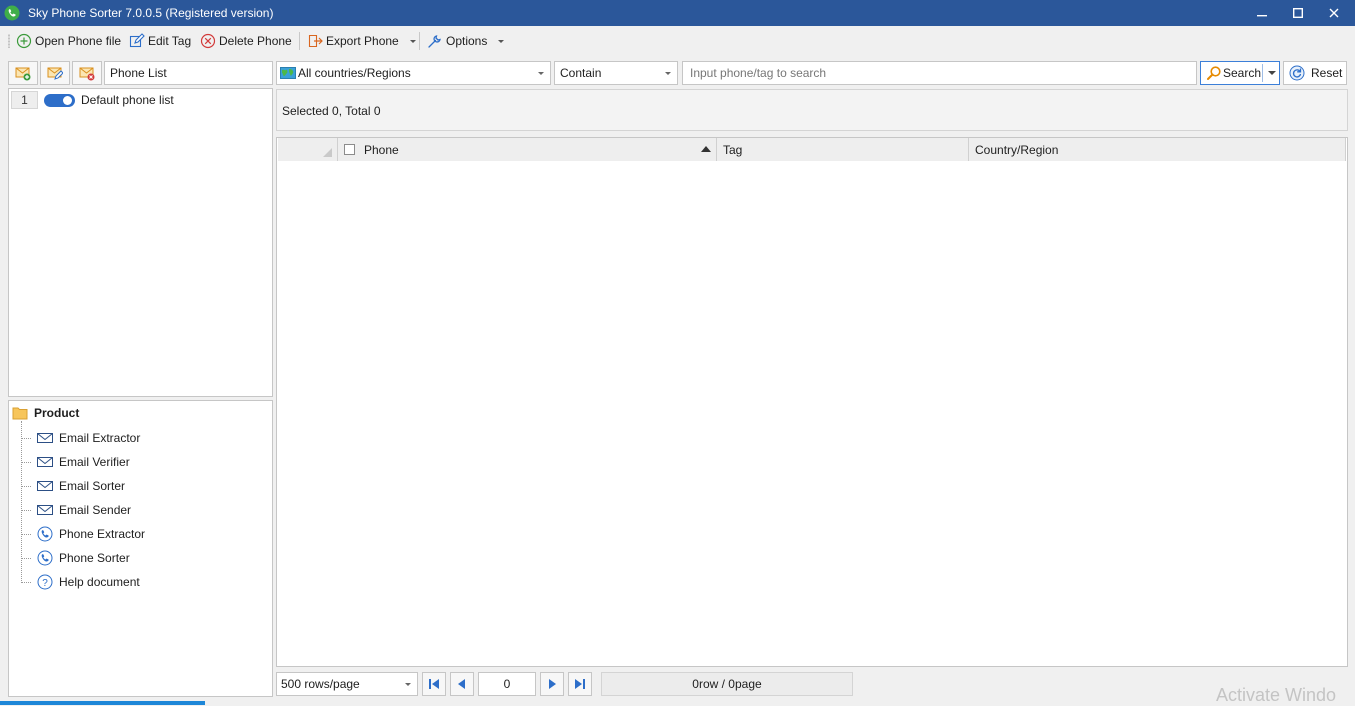  Describe the element at coordinates (99, 582) in the screenshot. I see `tree-item-label: Help document` at that location.